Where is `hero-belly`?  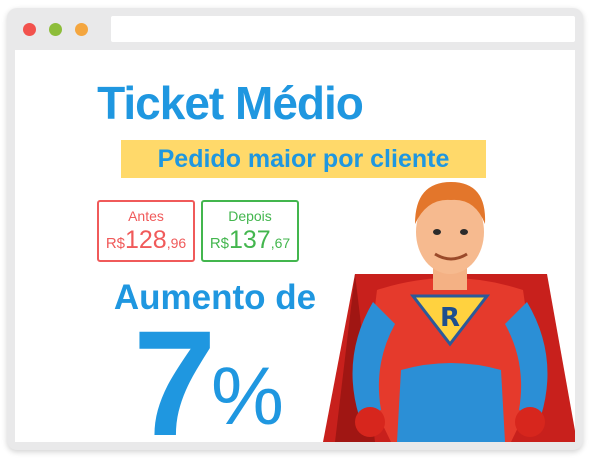 hero-belly is located at coordinates (451, 402).